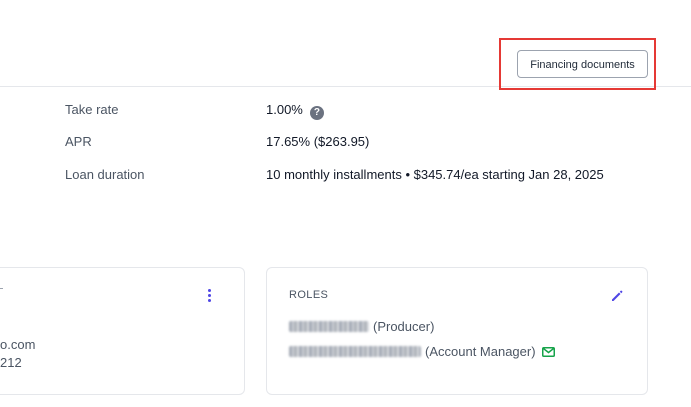 The height and width of the screenshot is (407, 691). What do you see at coordinates (548, 352) in the screenshot?
I see `mail-icon` at bounding box center [548, 352].